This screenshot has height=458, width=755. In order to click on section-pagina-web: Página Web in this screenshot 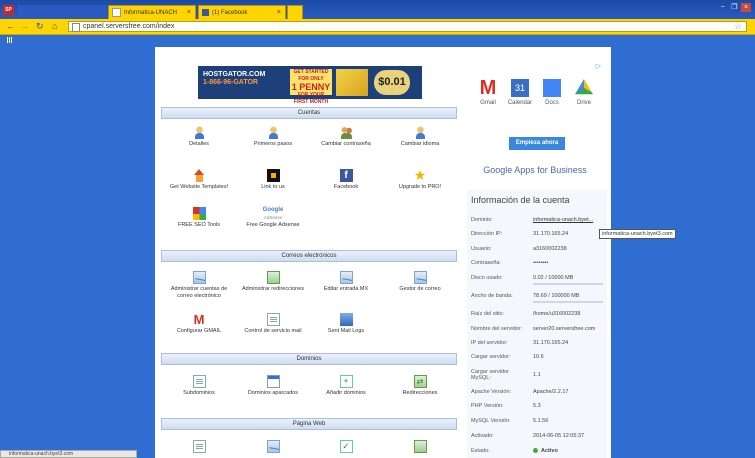, I will do `click(309, 424)`.